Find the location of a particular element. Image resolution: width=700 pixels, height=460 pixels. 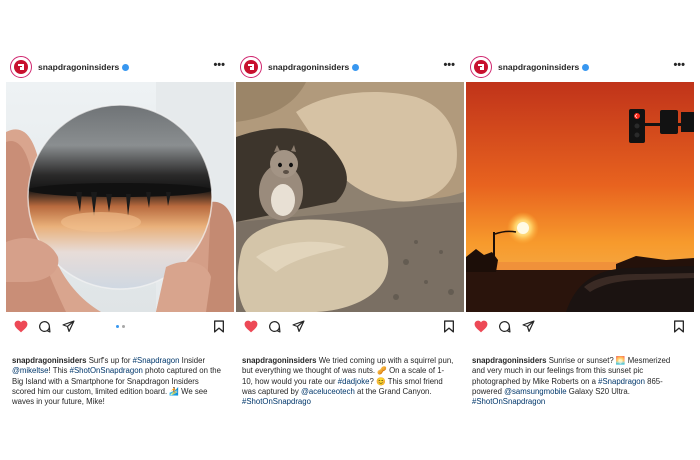

carousel-dot-active is located at coordinates (117, 326).